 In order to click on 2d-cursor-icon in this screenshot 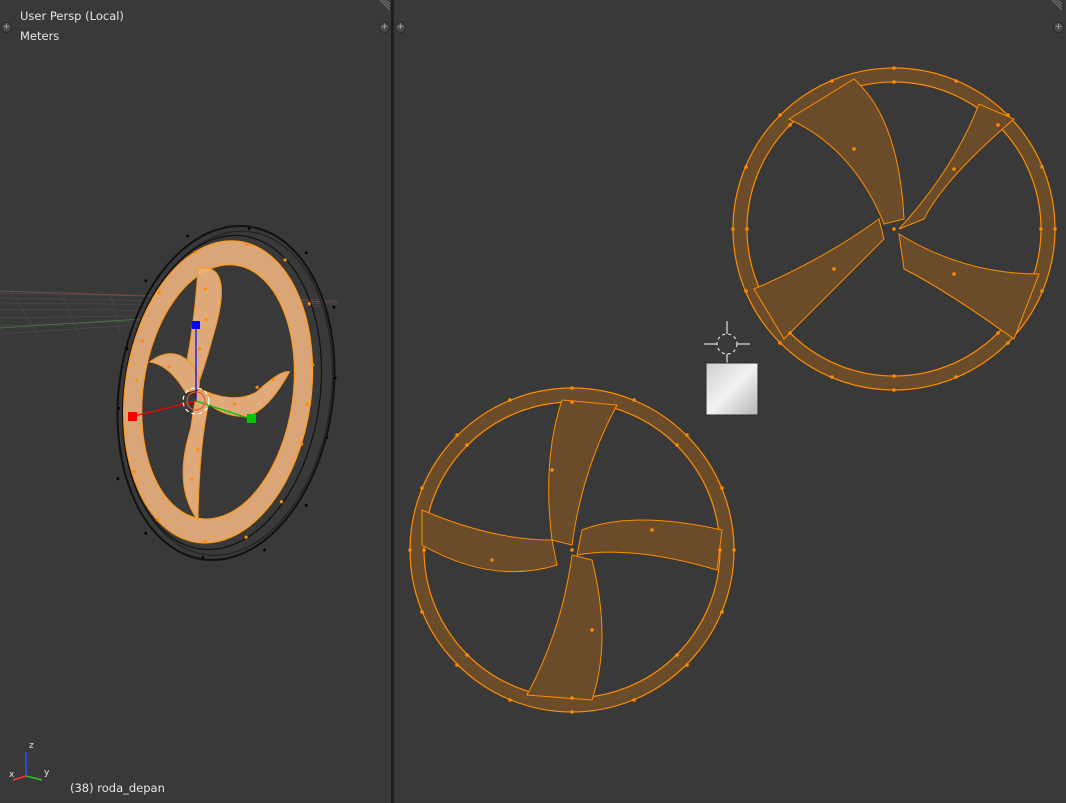, I will do `click(727, 344)`.